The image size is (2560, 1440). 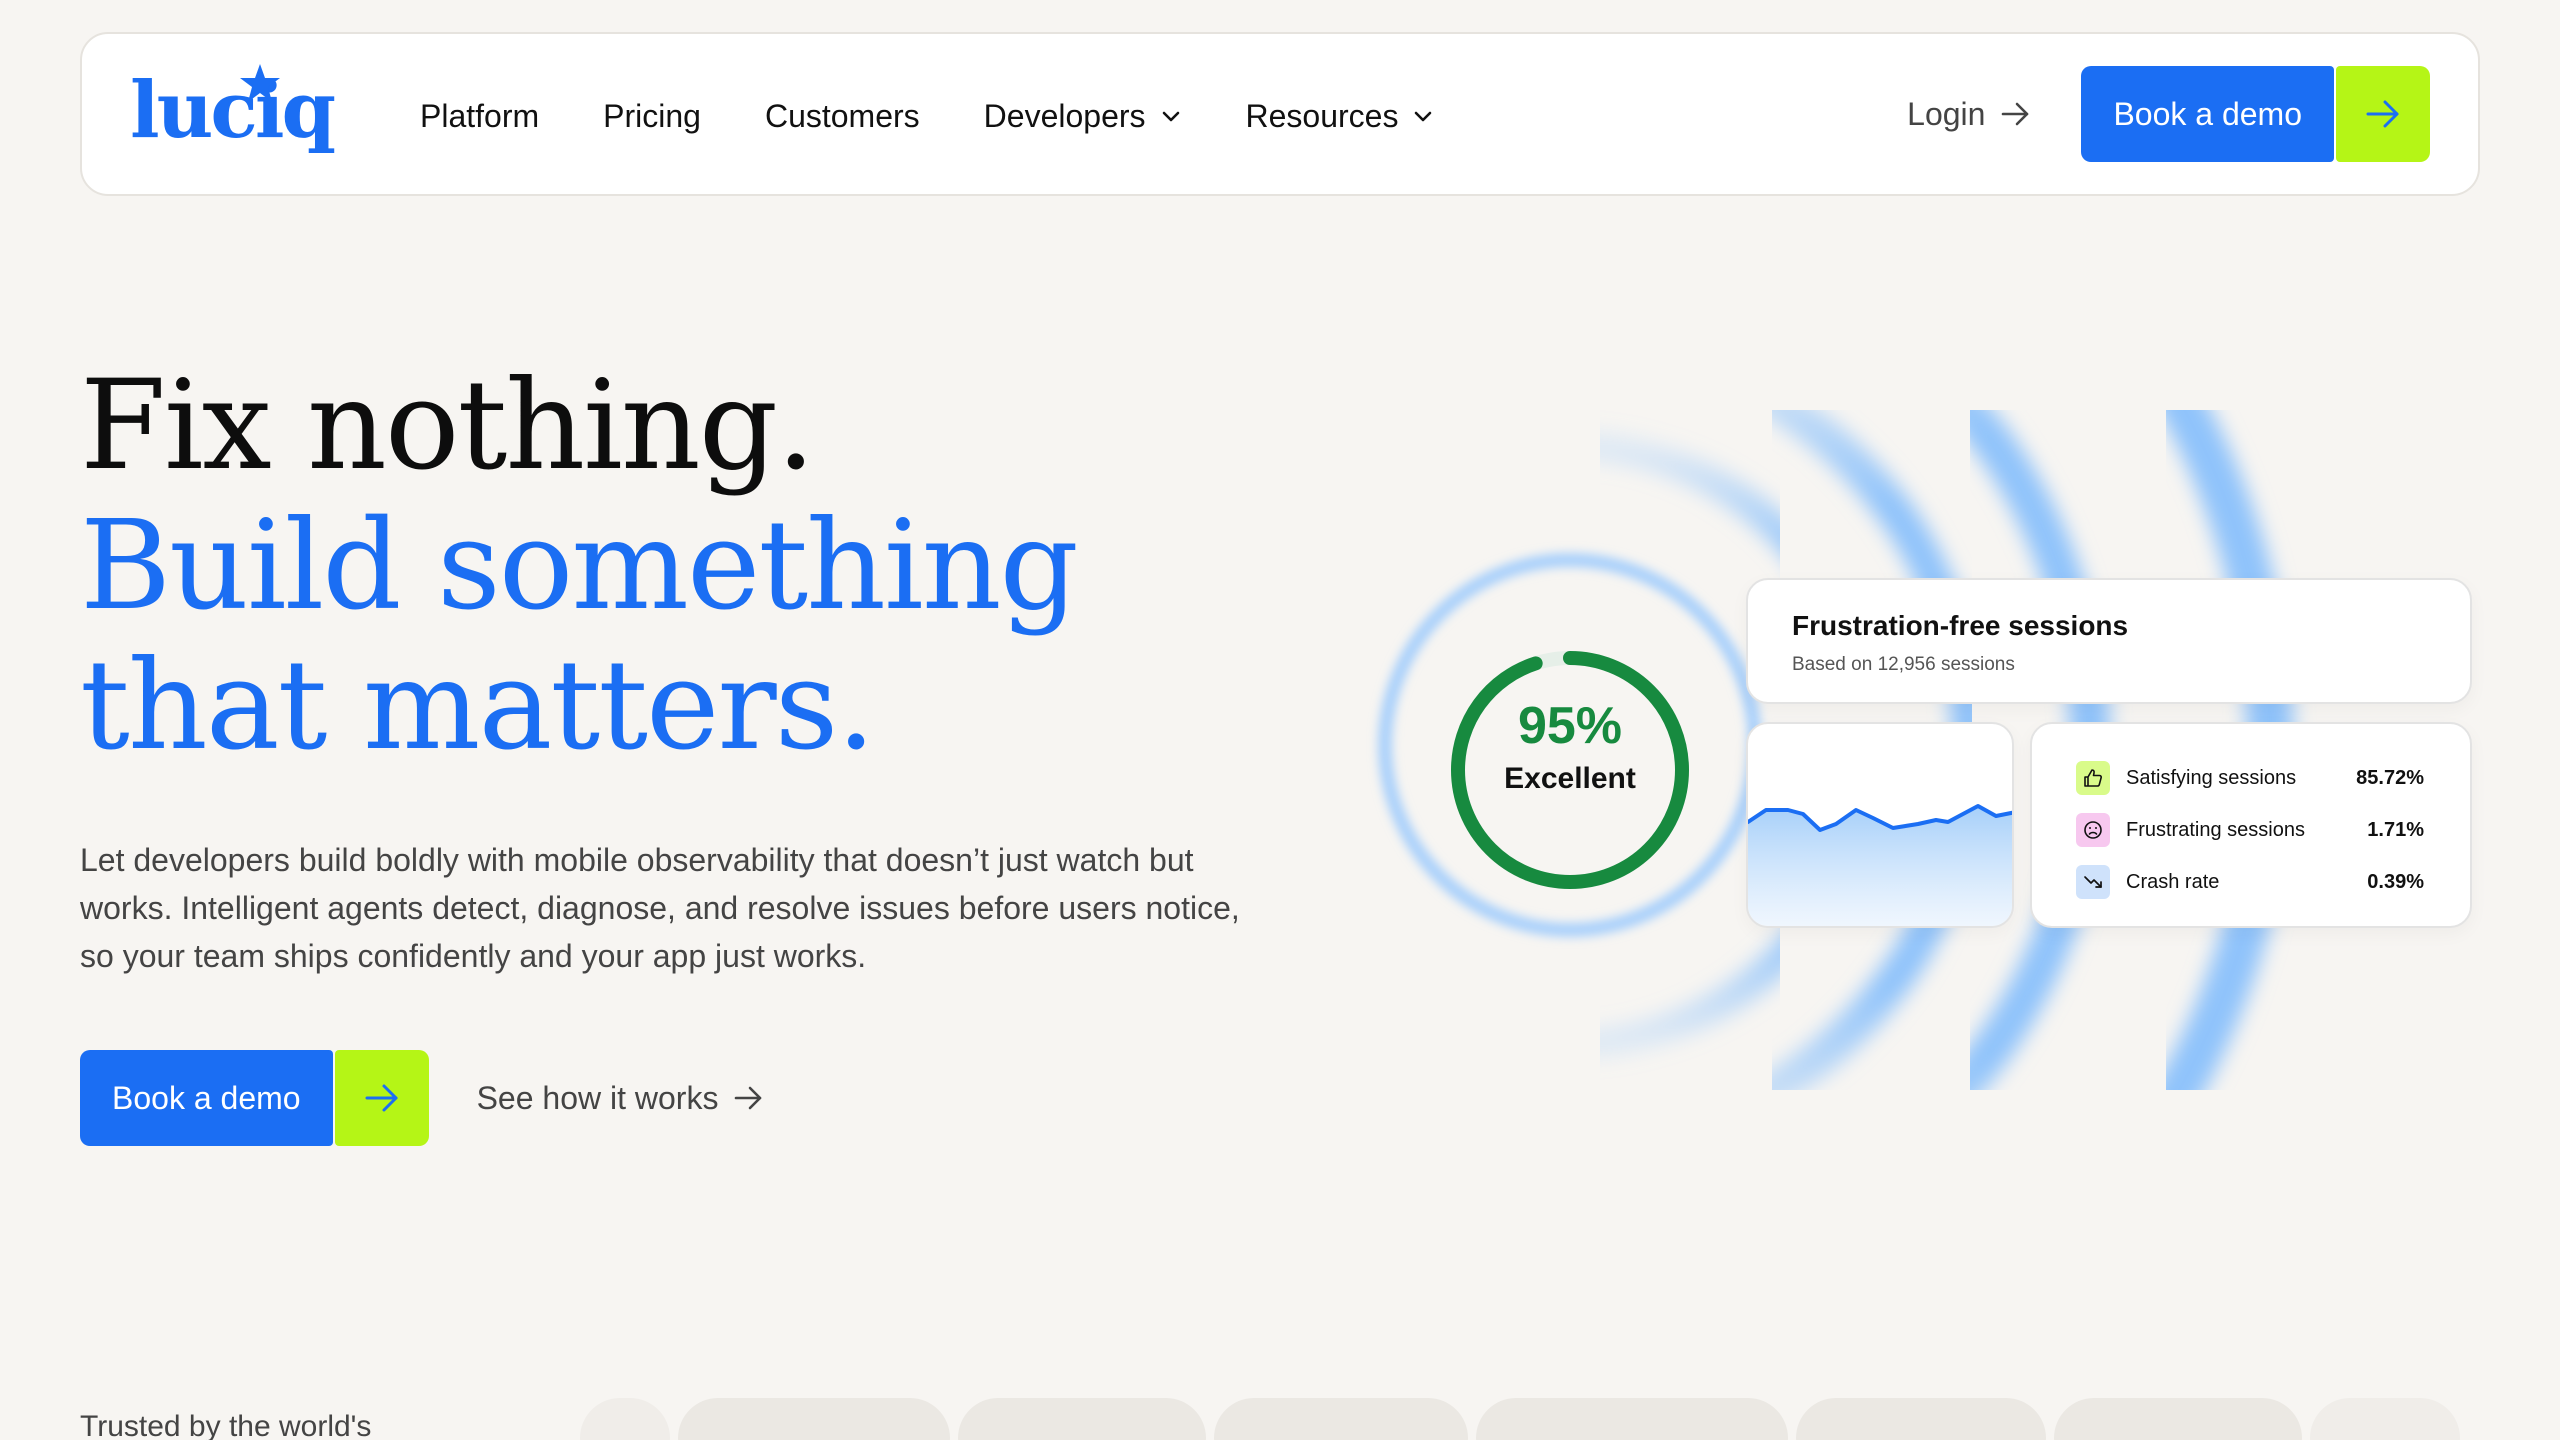 I want to click on nav-developers-label: Developers, so click(x=1064, y=115).